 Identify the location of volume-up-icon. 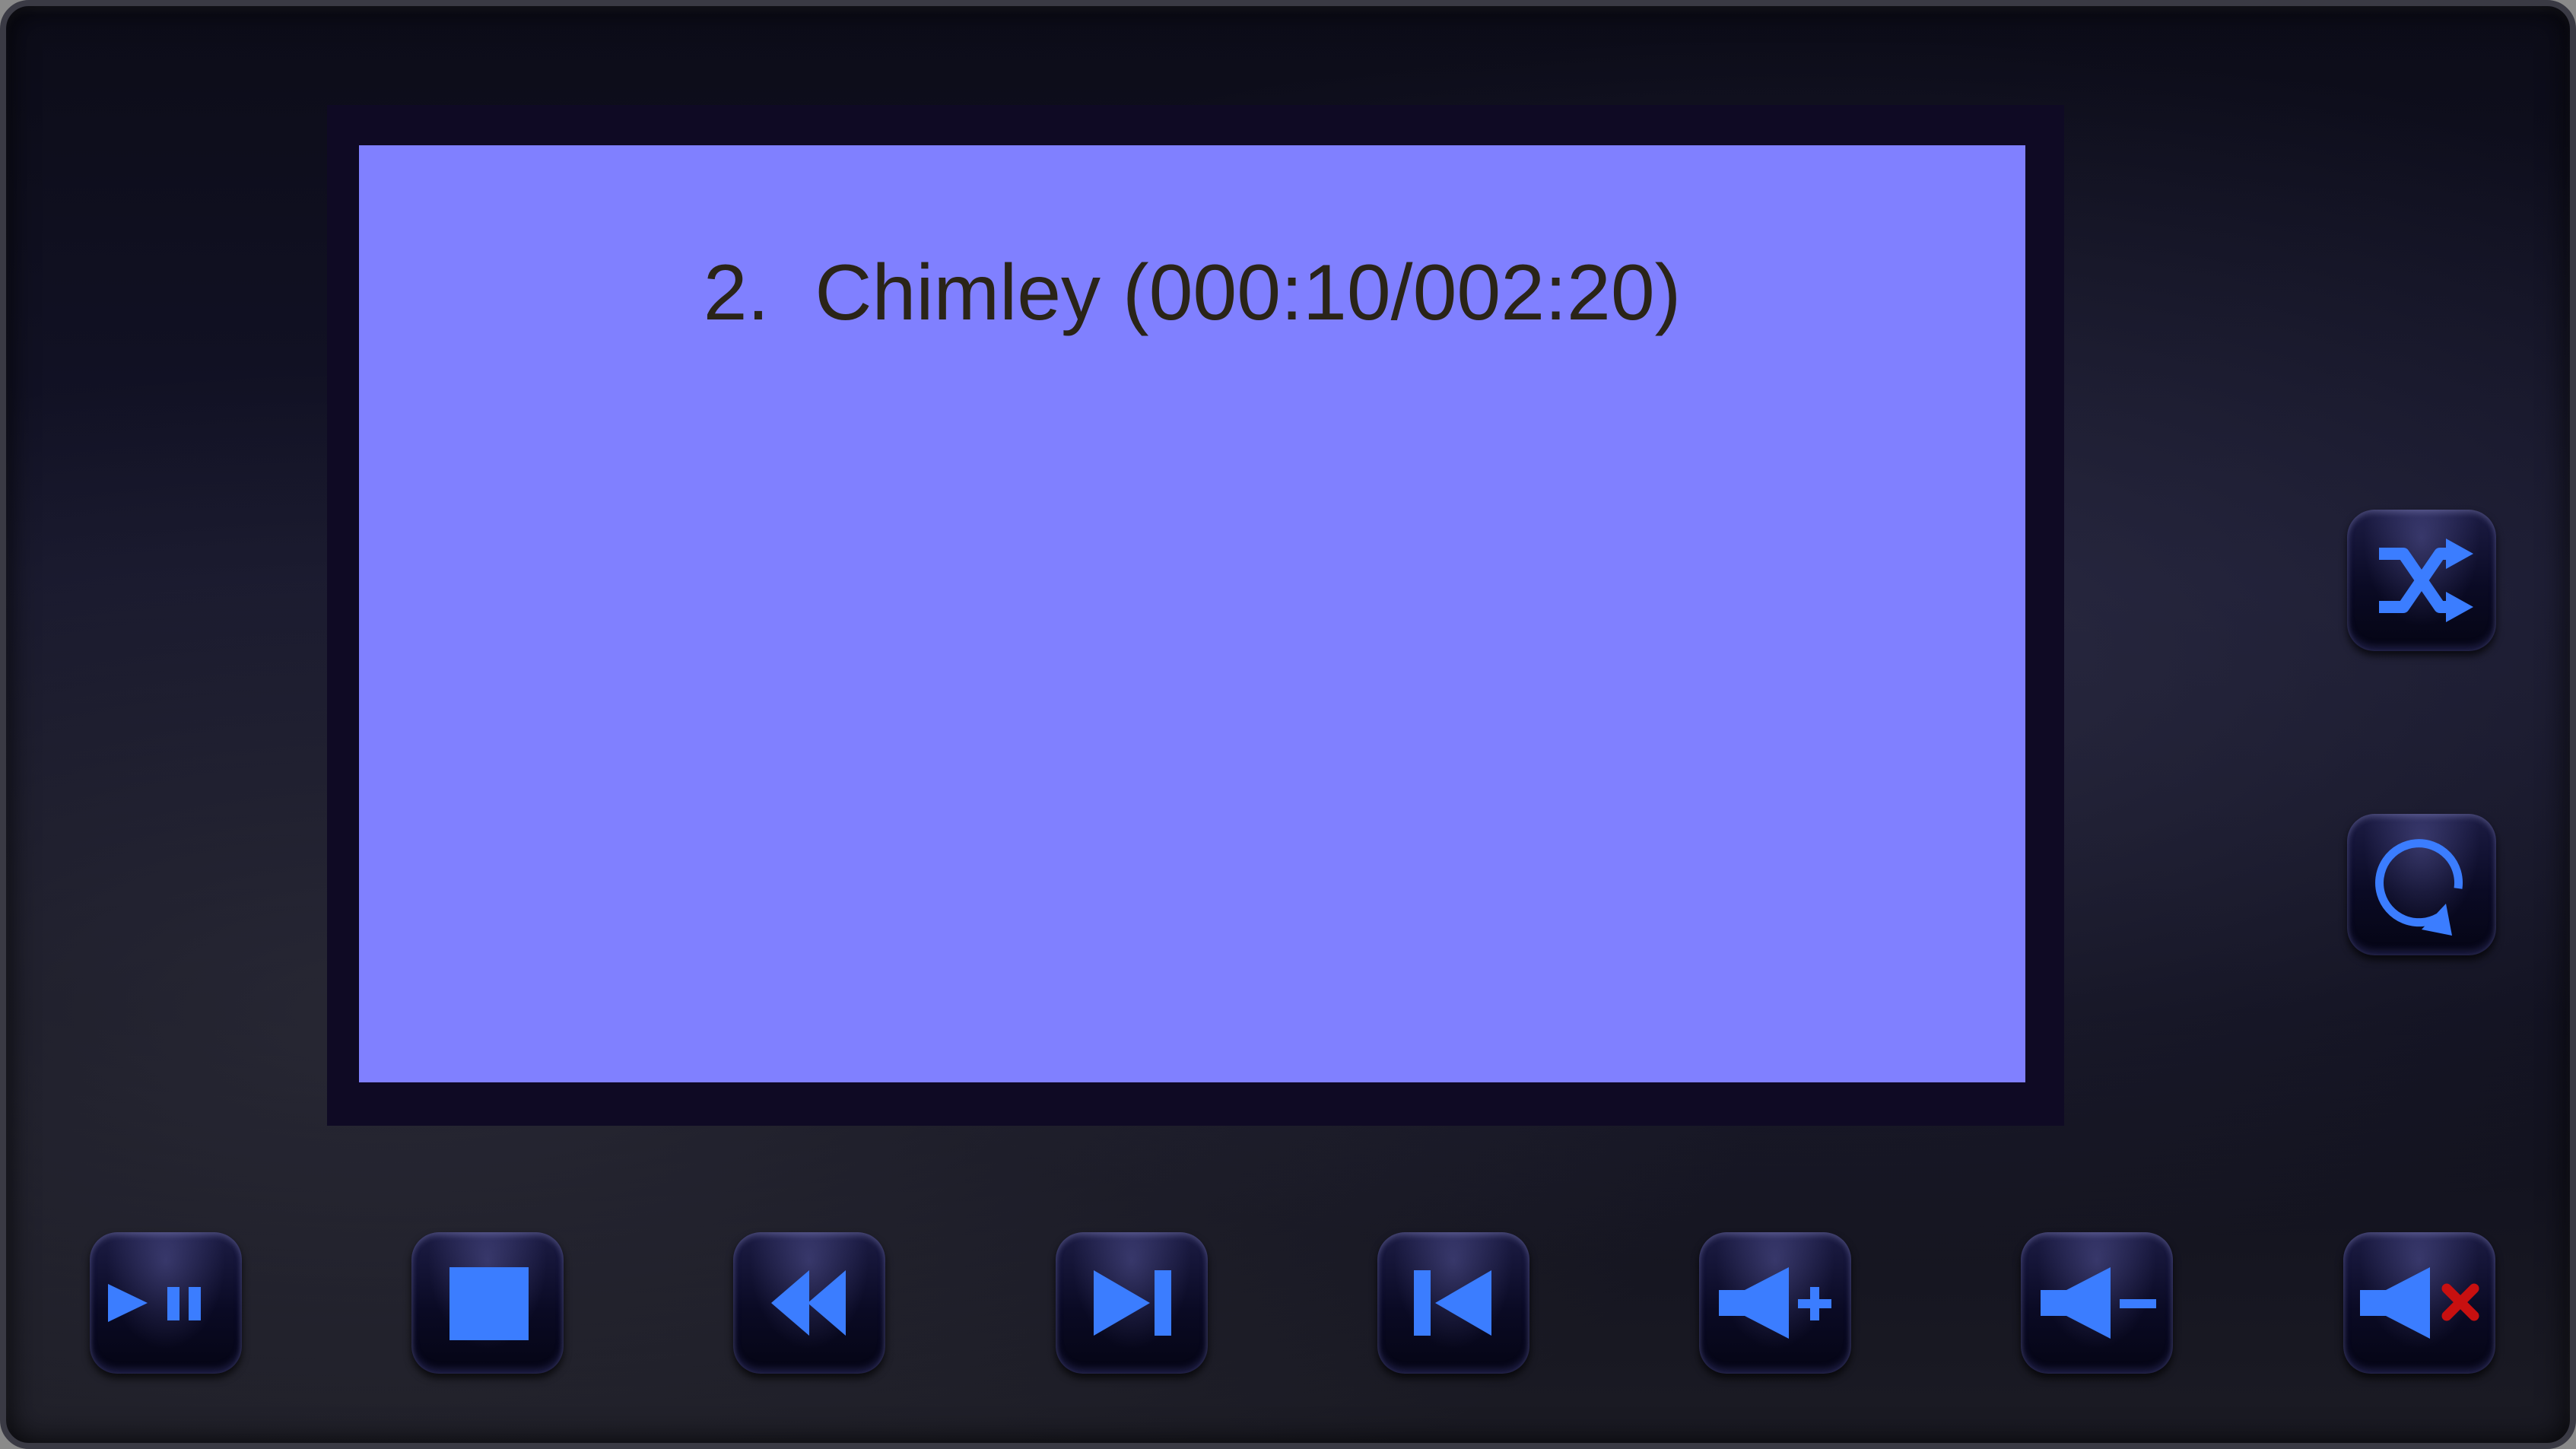
(1775, 1303).